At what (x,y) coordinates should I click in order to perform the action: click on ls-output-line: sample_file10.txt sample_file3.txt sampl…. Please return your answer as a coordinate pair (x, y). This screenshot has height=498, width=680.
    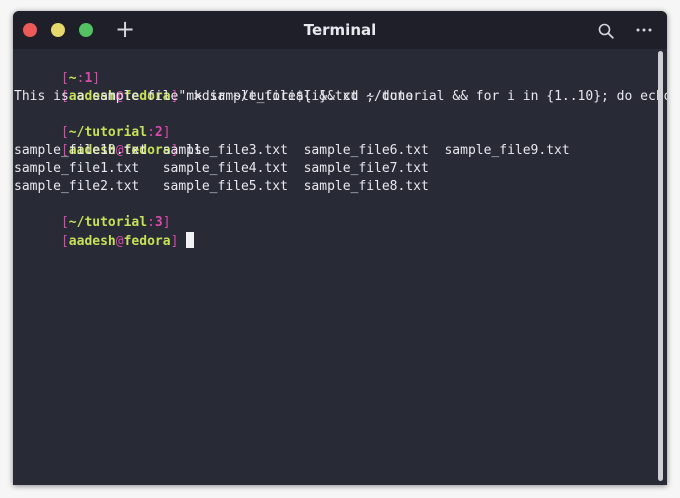
    Looking at the image, I should click on (292, 150).